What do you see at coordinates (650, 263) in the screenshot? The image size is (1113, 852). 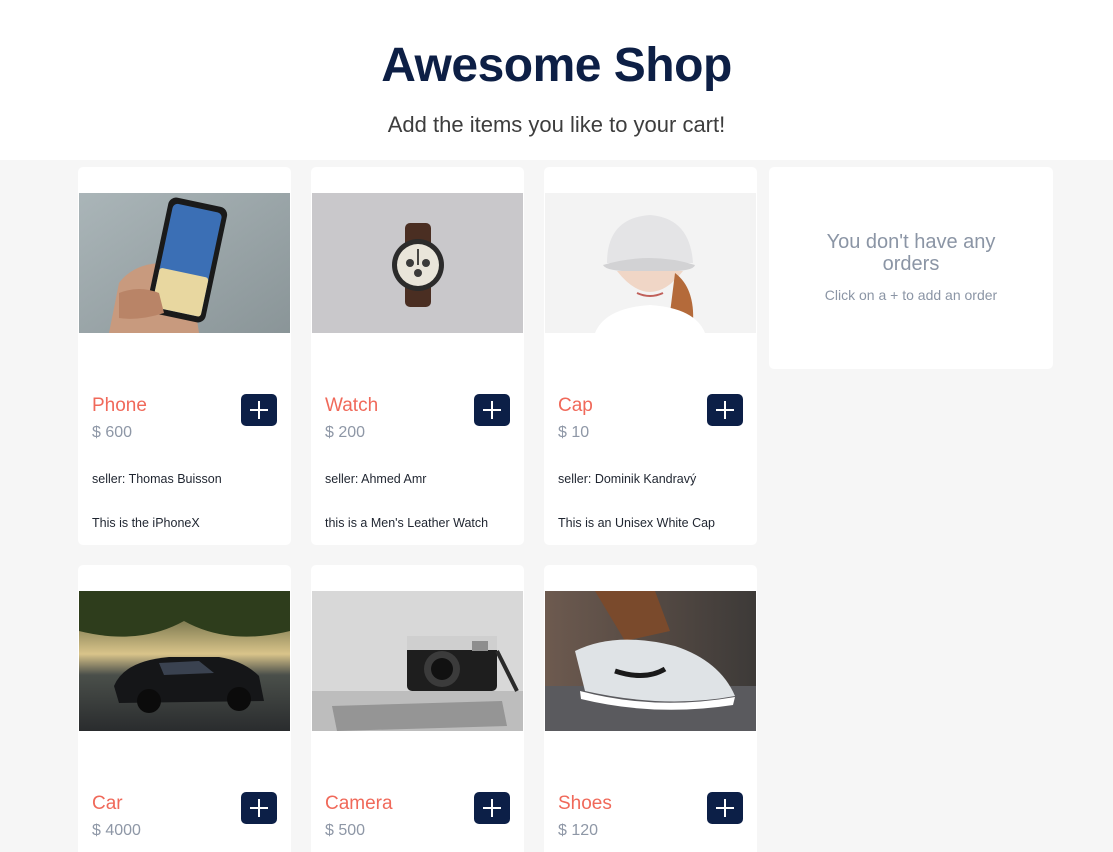 I see `white-cap-photo` at bounding box center [650, 263].